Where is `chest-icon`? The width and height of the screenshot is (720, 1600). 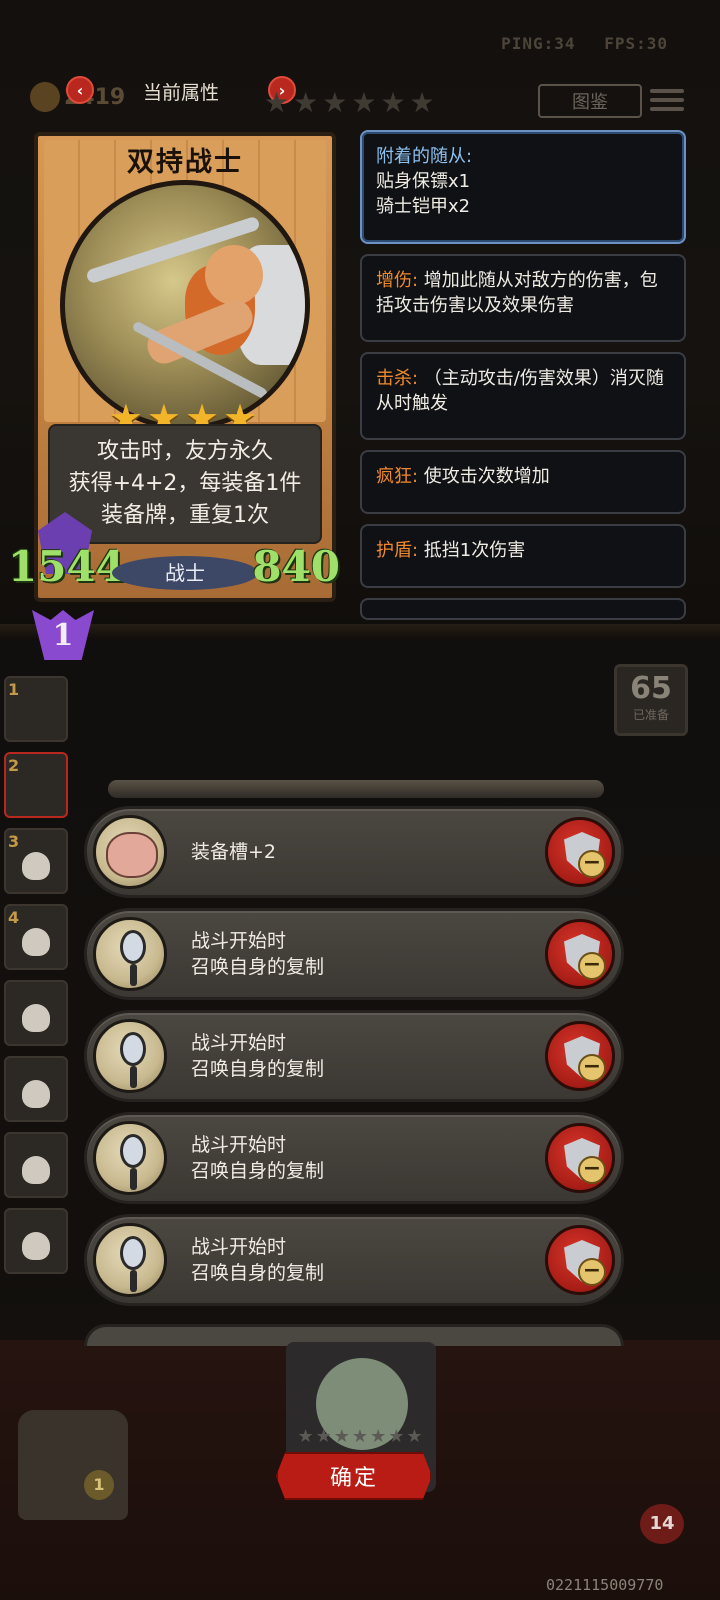
chest-icon is located at coordinates (73, 1465).